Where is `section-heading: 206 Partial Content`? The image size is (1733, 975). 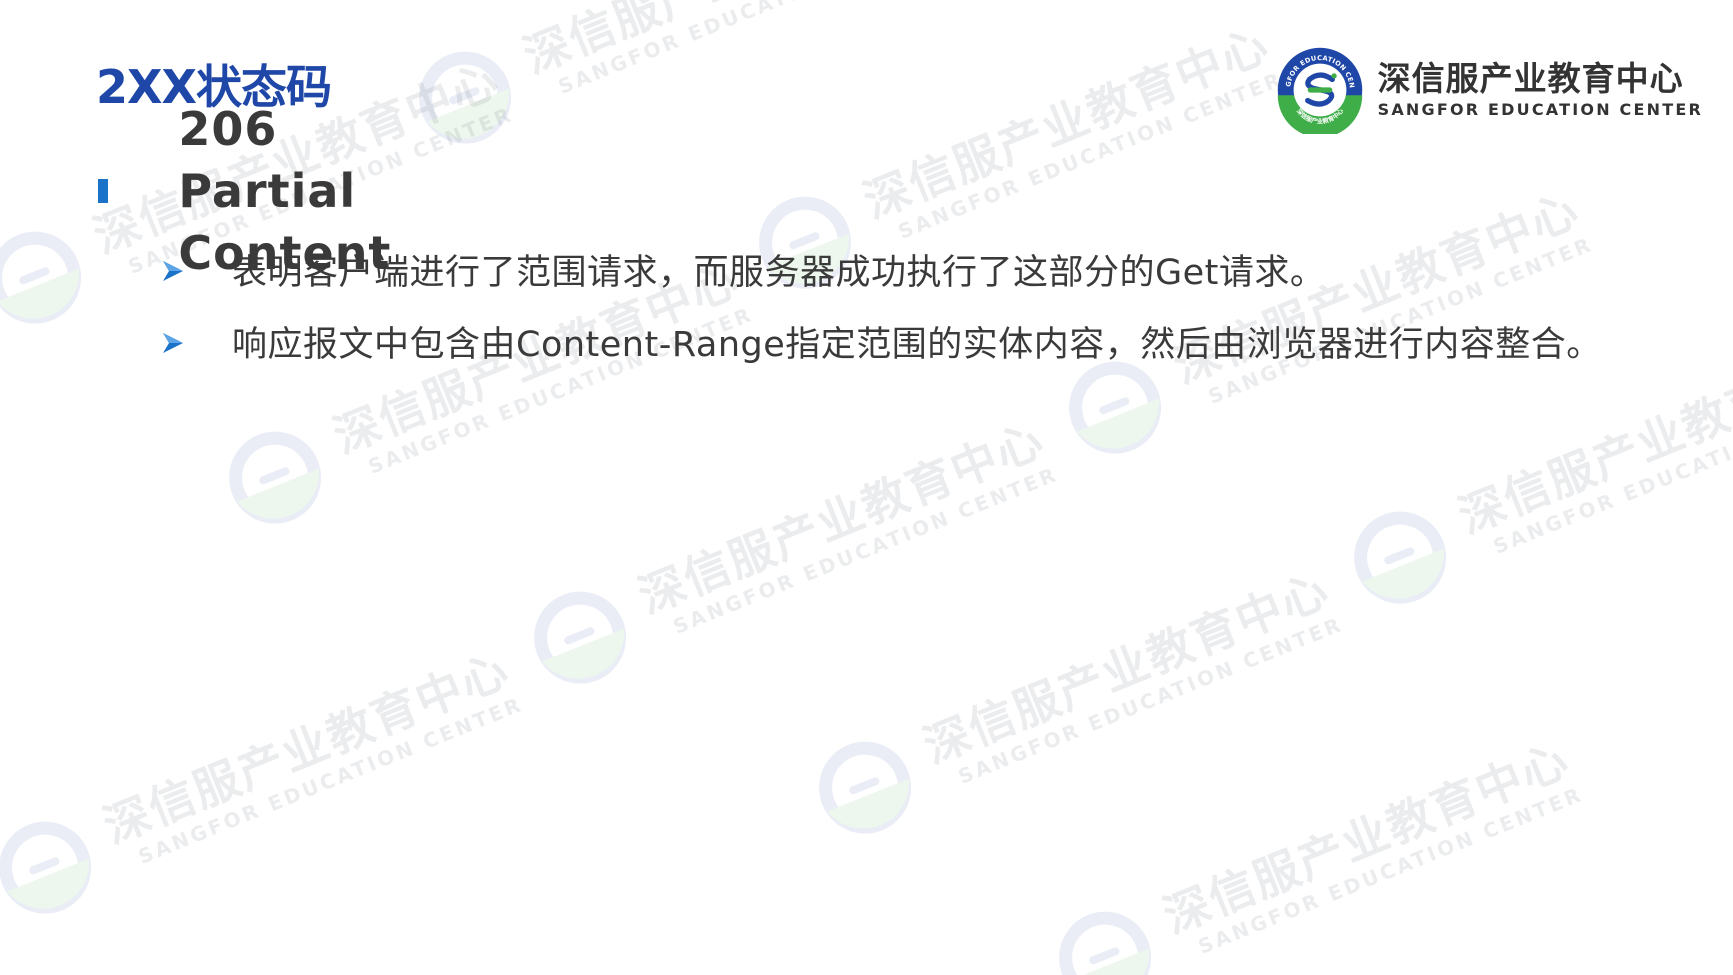 section-heading: 206 Partial Content is located at coordinates (251, 191).